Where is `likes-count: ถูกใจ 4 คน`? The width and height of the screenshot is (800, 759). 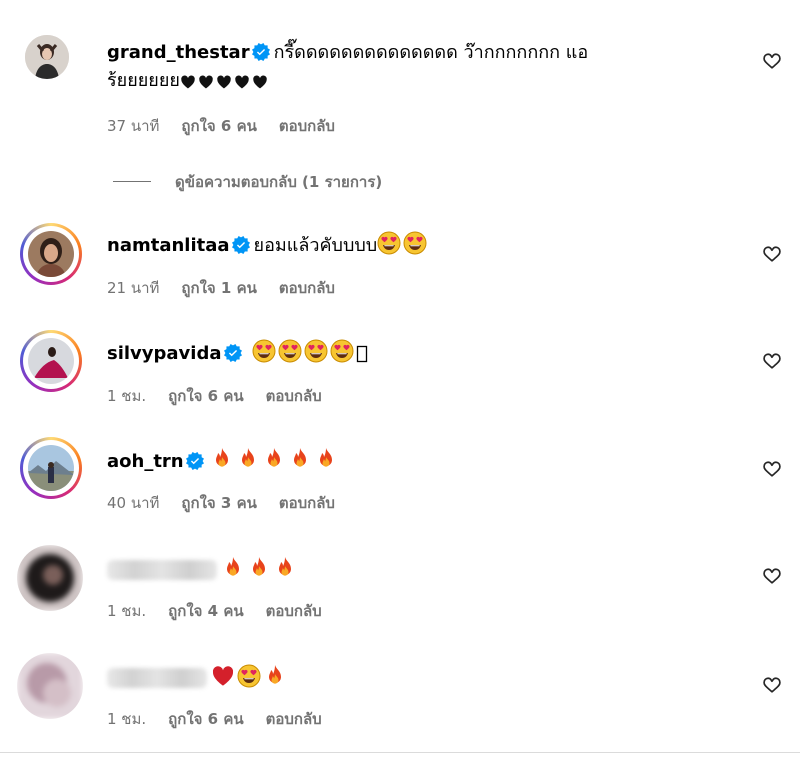 likes-count: ถูกใจ 4 คน is located at coordinates (205, 611).